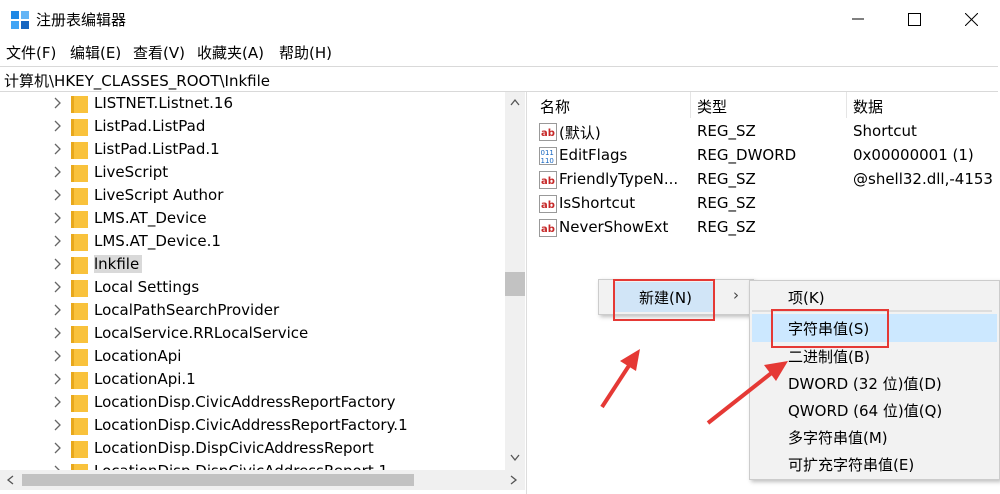  Describe the element at coordinates (547, 153) in the screenshot. I see `svg-text: 011` at that location.